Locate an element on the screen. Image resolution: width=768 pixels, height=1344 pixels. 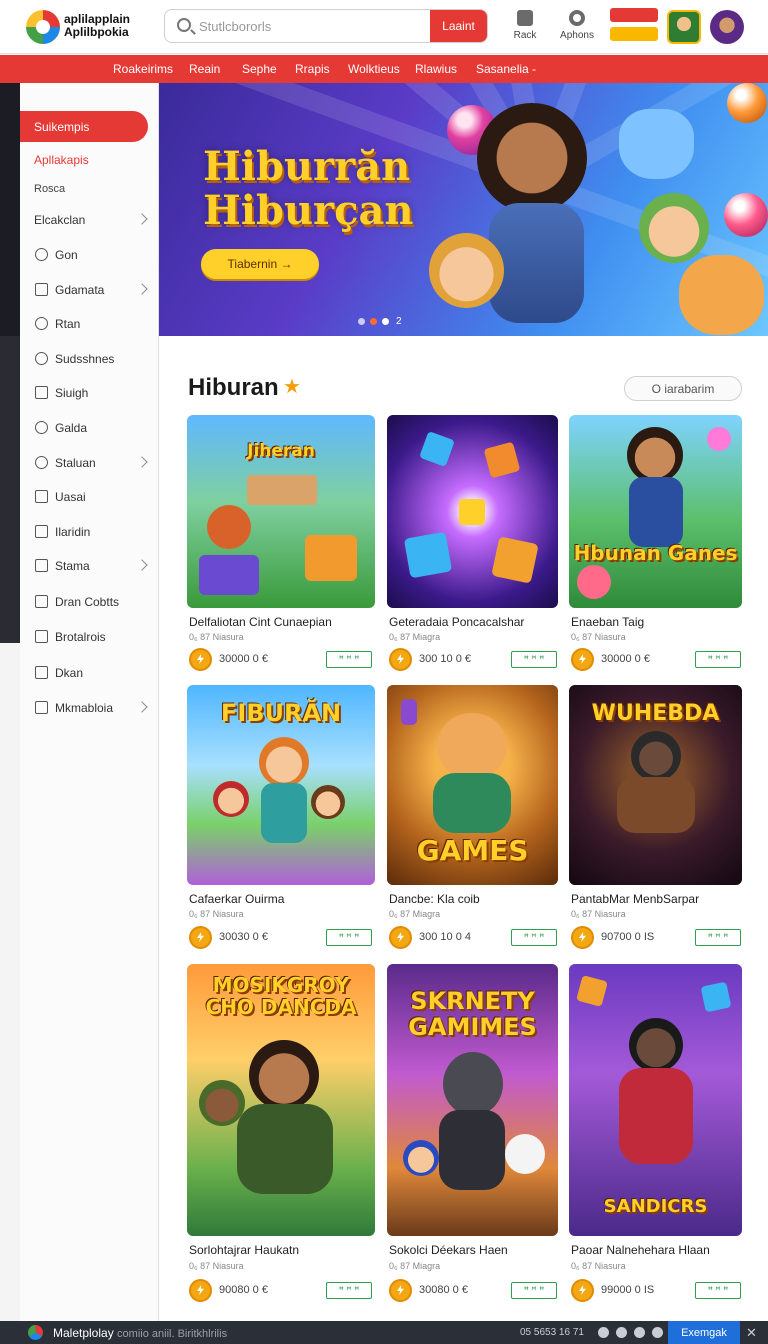
game-thumbnail: WUHEBDA is located at coordinates (655, 785).